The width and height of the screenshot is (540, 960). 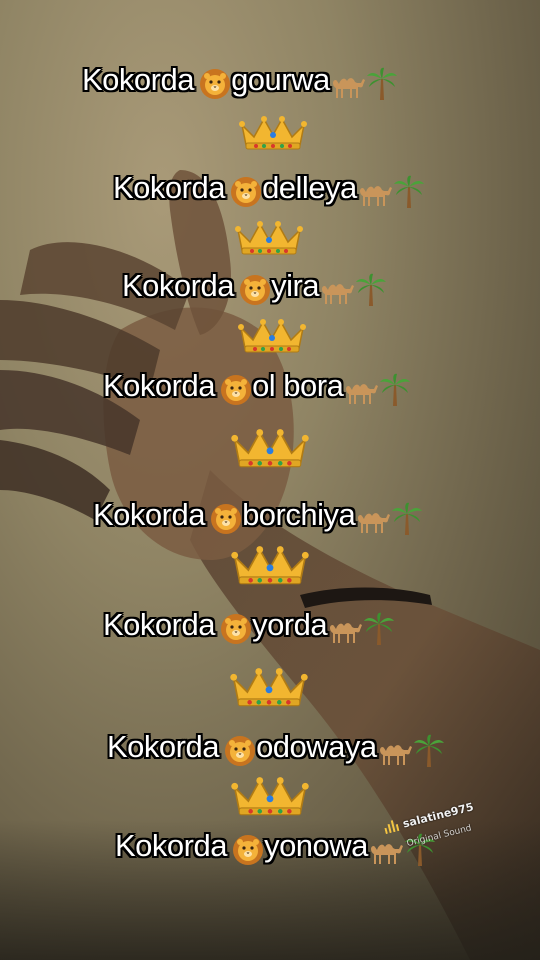 What do you see at coordinates (299, 514) in the screenshot?
I see `line-suffix: borchiya` at bounding box center [299, 514].